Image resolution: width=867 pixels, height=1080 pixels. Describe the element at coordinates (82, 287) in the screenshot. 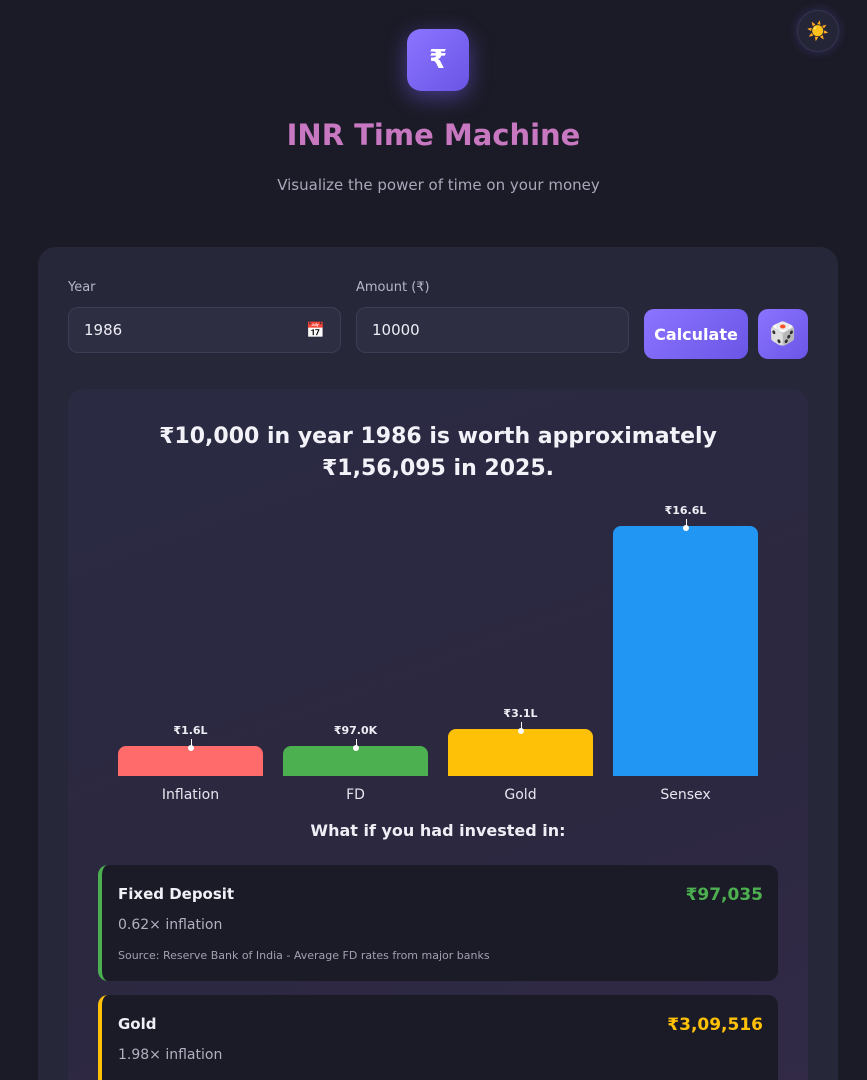

I see `year-label: Year` at that location.